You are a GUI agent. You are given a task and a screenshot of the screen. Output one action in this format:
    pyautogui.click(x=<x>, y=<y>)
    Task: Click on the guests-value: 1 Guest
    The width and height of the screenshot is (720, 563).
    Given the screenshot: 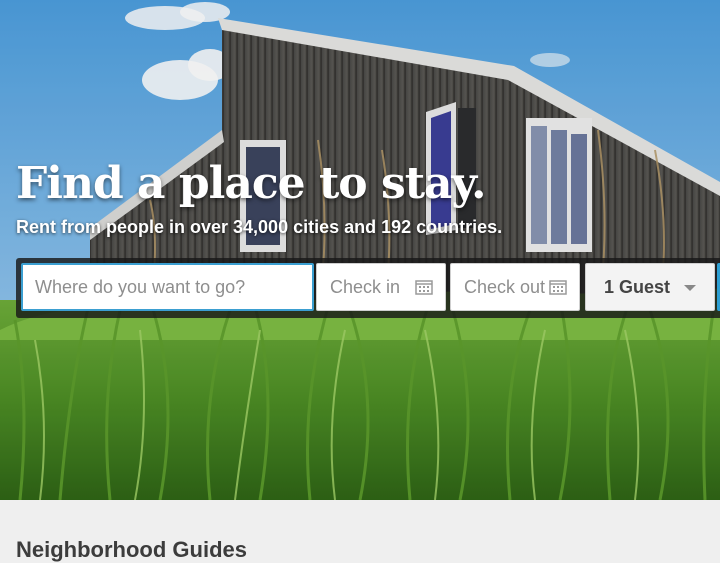 What is the action you would take?
    pyautogui.click(x=637, y=286)
    